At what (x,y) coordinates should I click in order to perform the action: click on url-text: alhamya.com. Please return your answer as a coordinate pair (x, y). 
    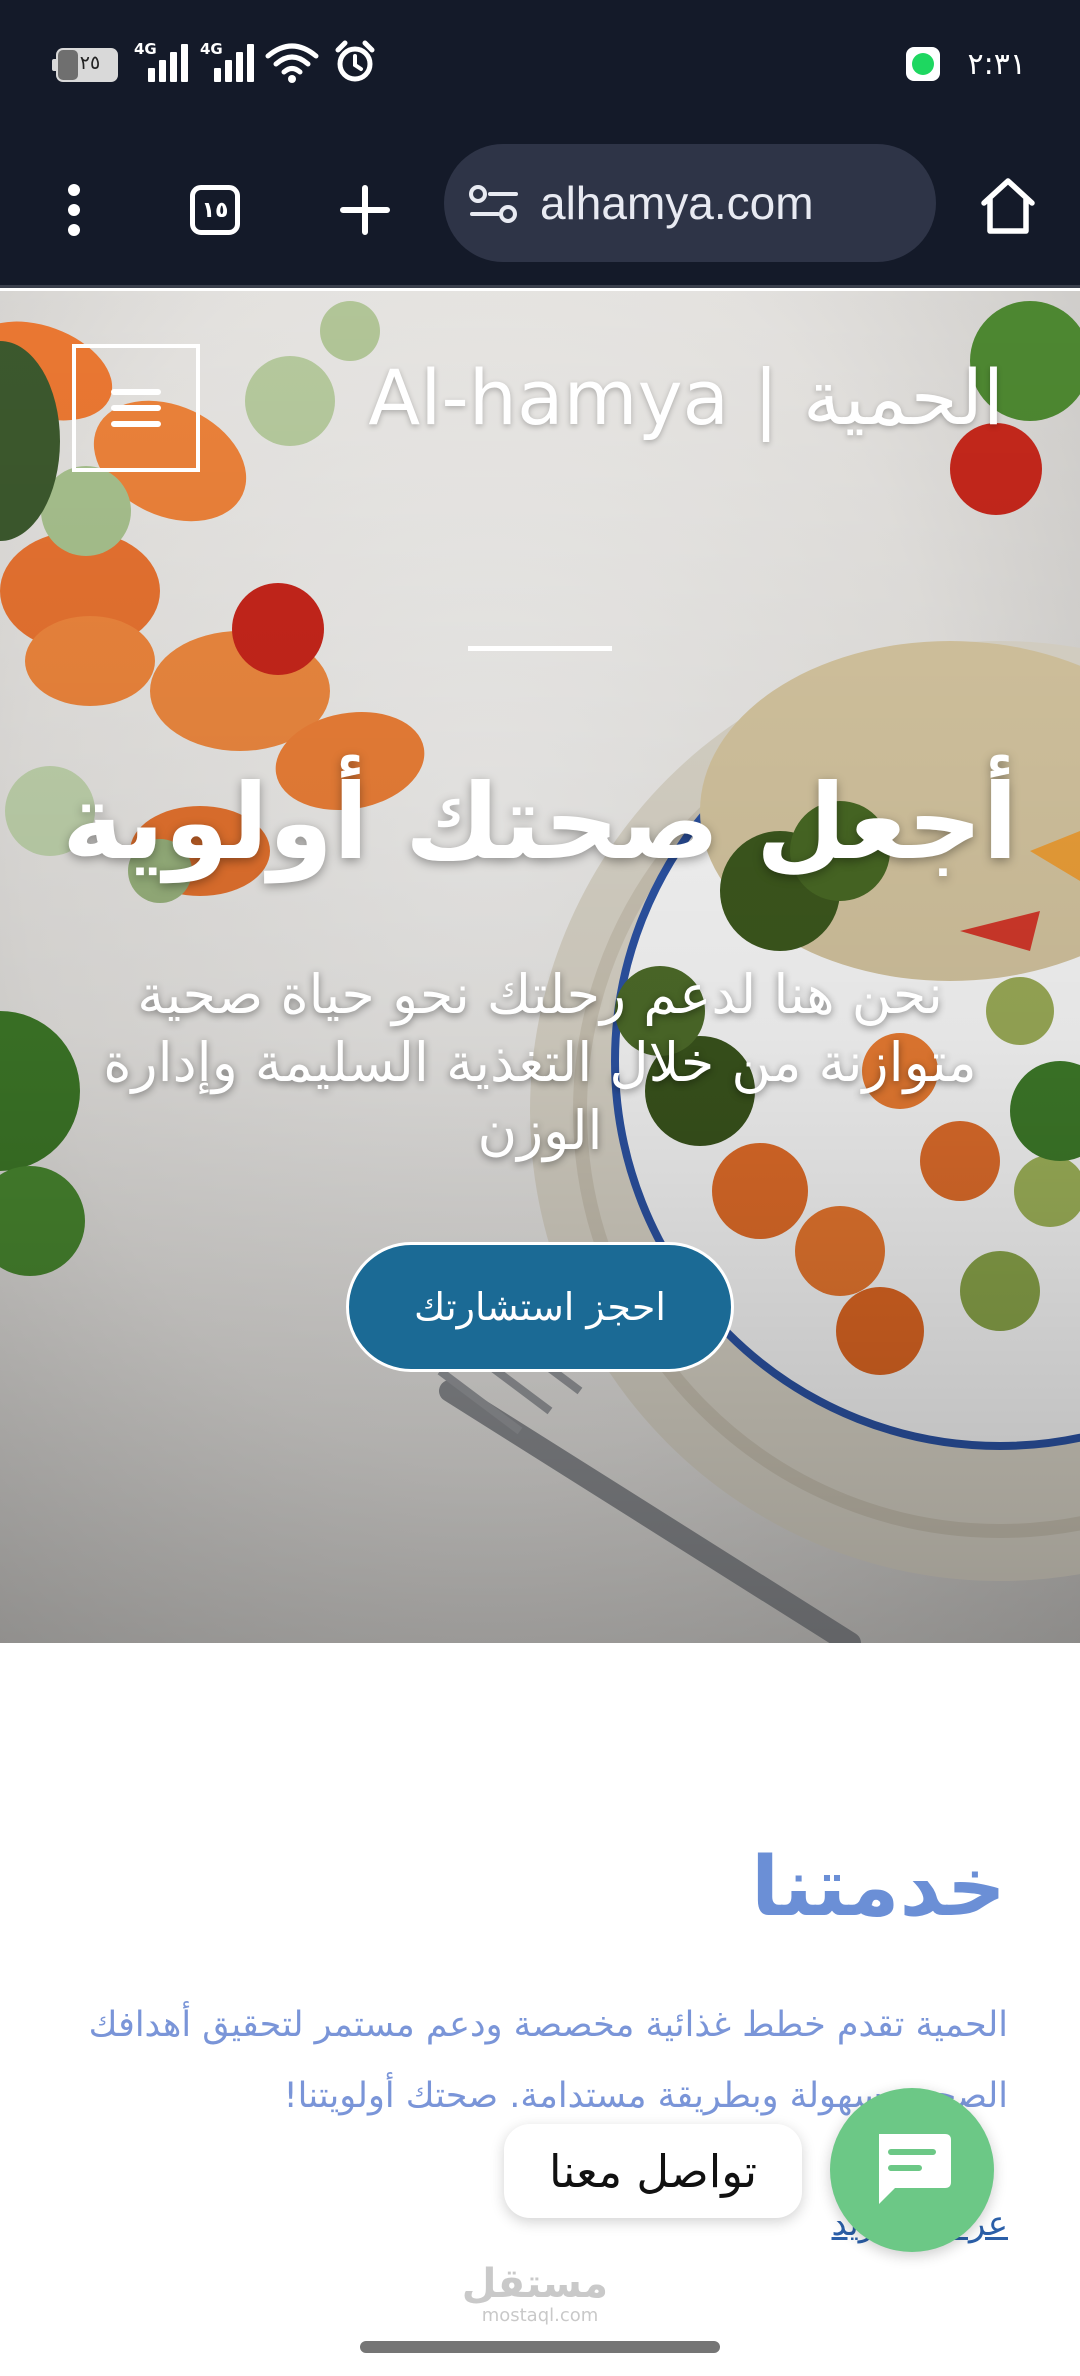
    Looking at the image, I should click on (677, 203).